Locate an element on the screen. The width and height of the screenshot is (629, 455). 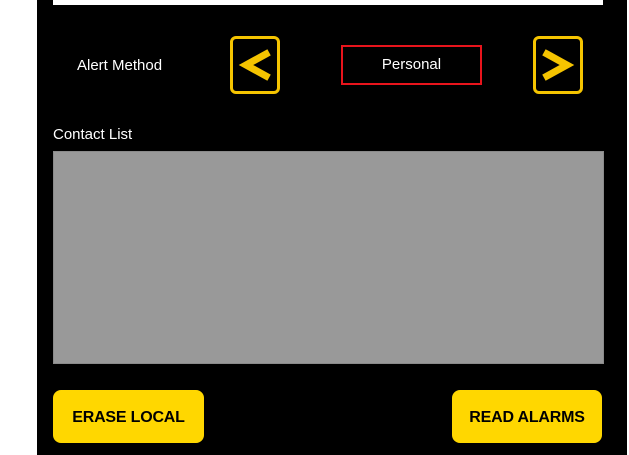
previous-method-button is located at coordinates (255, 65).